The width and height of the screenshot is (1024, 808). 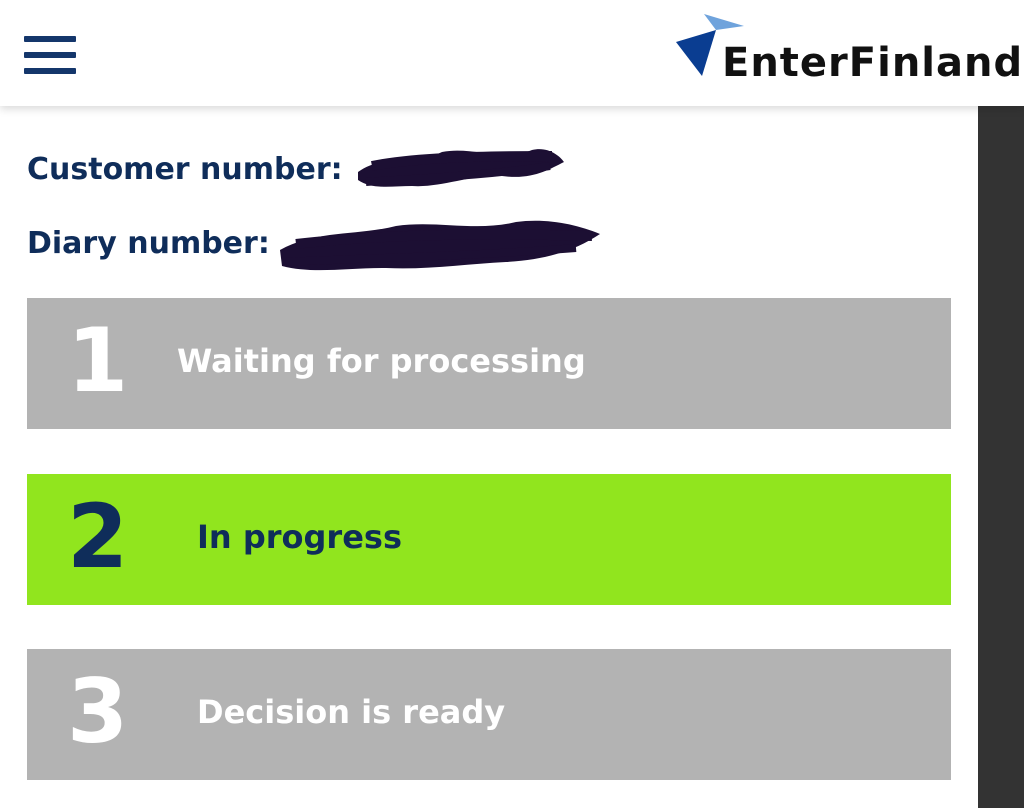 I want to click on step-3-number: 3, so click(x=98, y=711).